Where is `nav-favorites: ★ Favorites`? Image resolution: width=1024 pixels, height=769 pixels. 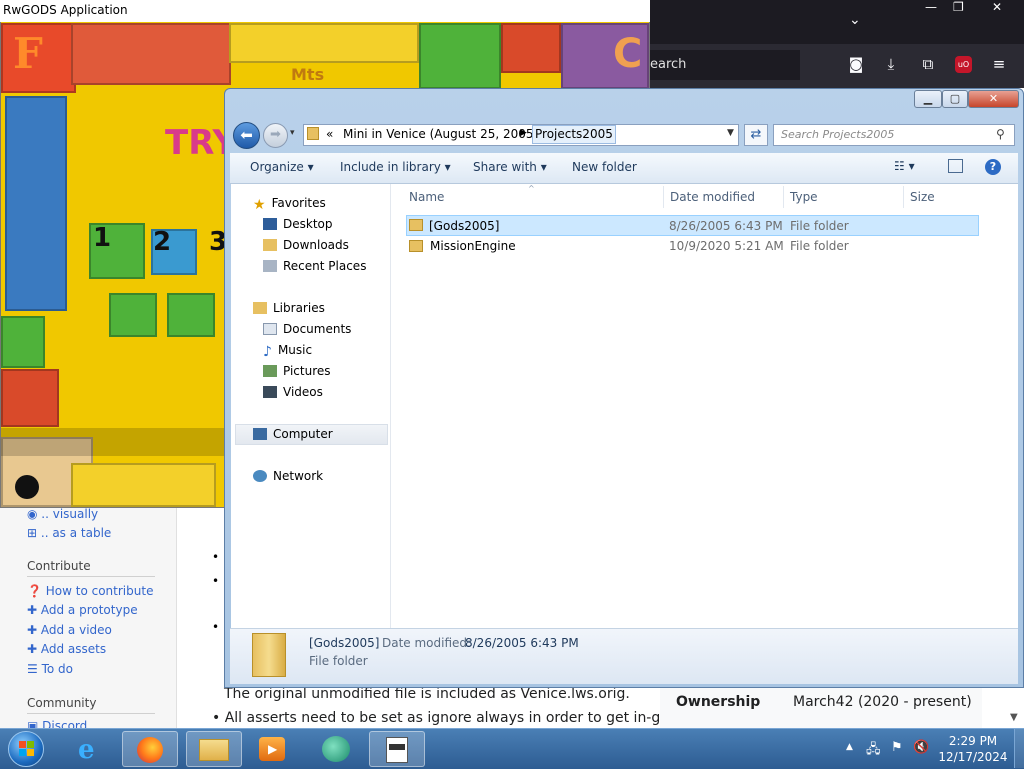 nav-favorites: ★ Favorites is located at coordinates (289, 204).